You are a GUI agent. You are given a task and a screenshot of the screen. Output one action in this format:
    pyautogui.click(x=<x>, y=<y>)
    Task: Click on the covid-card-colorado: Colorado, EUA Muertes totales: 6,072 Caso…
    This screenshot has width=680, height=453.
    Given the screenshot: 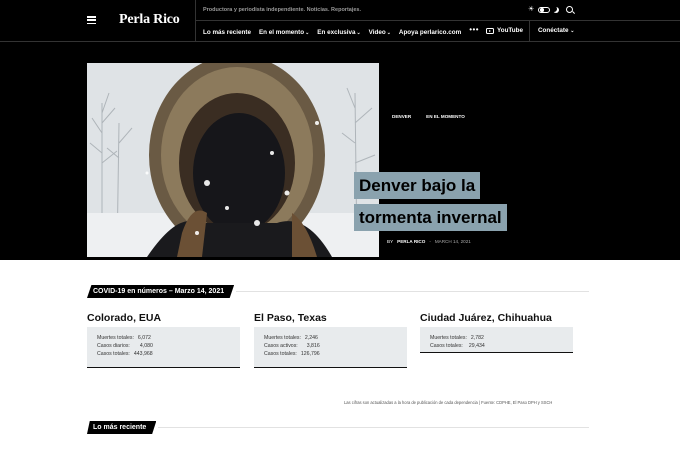 What is the action you would take?
    pyautogui.click(x=163, y=340)
    